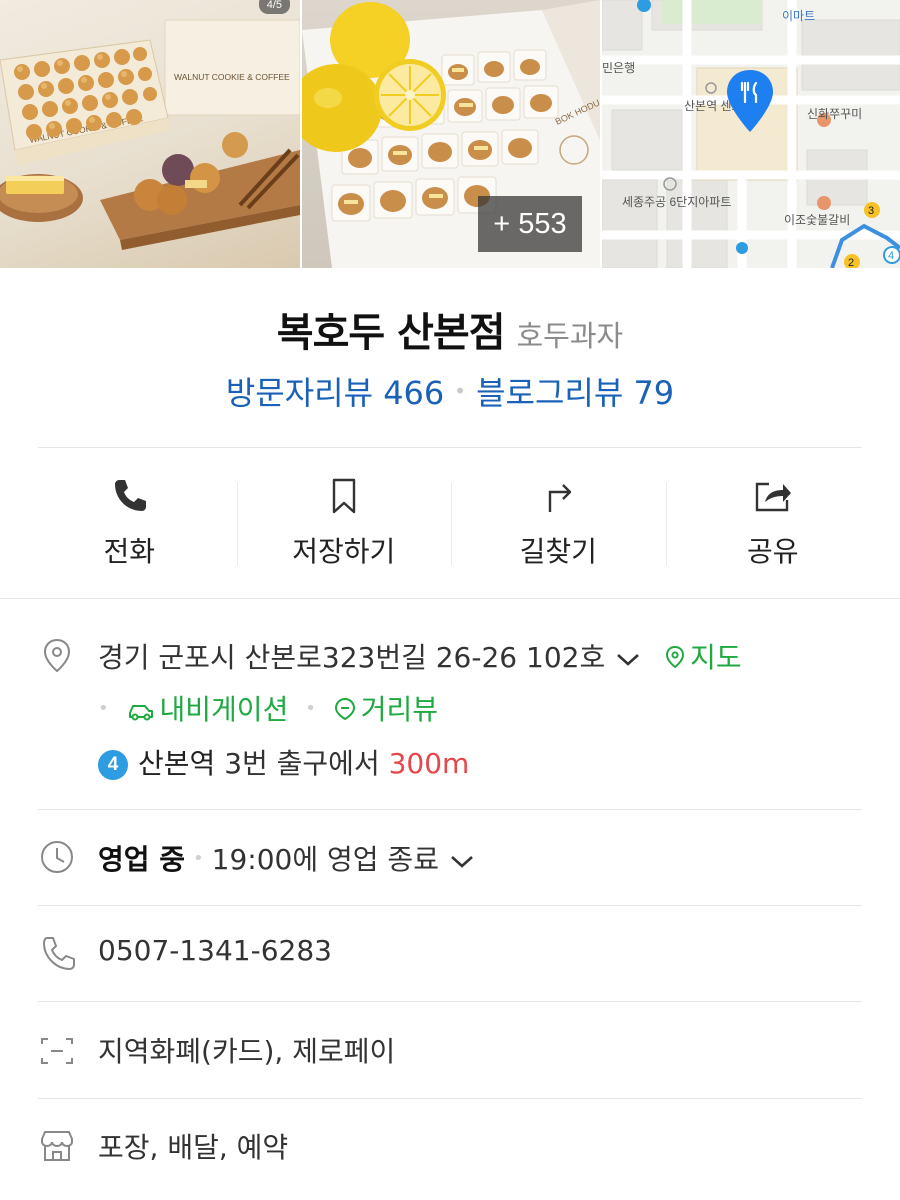  What do you see at coordinates (57, 1146) in the screenshot?
I see `store-icon` at bounding box center [57, 1146].